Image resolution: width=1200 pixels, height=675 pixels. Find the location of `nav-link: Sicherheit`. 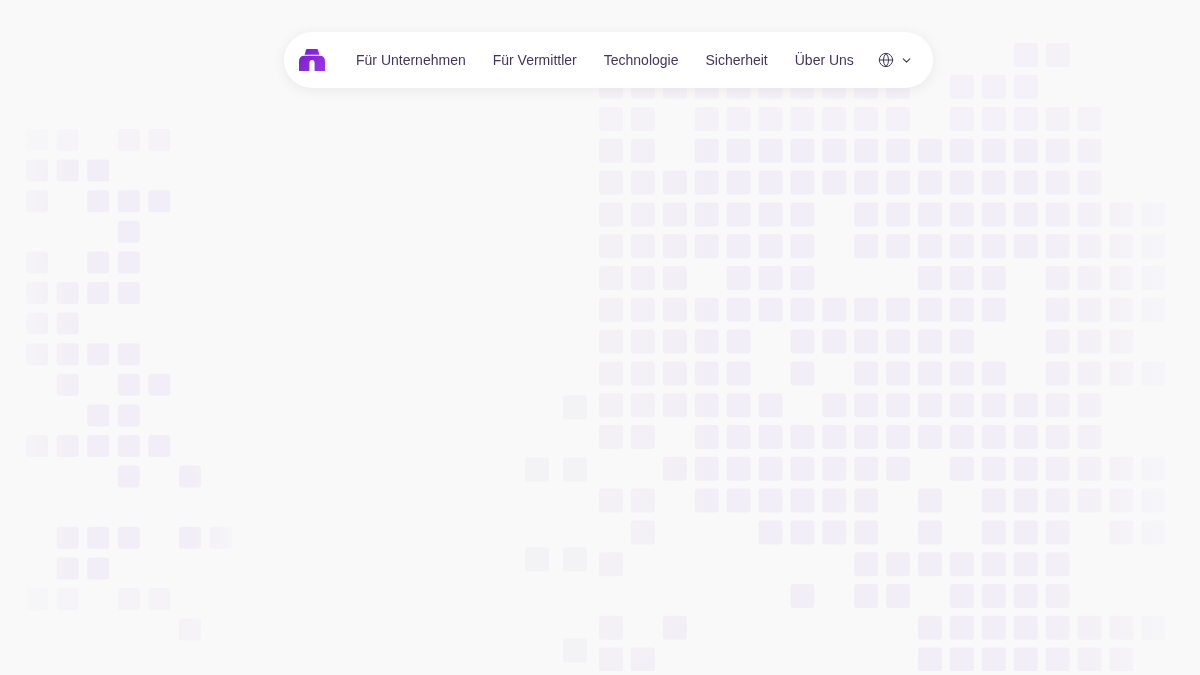

nav-link: Sicherheit is located at coordinates (736, 60).